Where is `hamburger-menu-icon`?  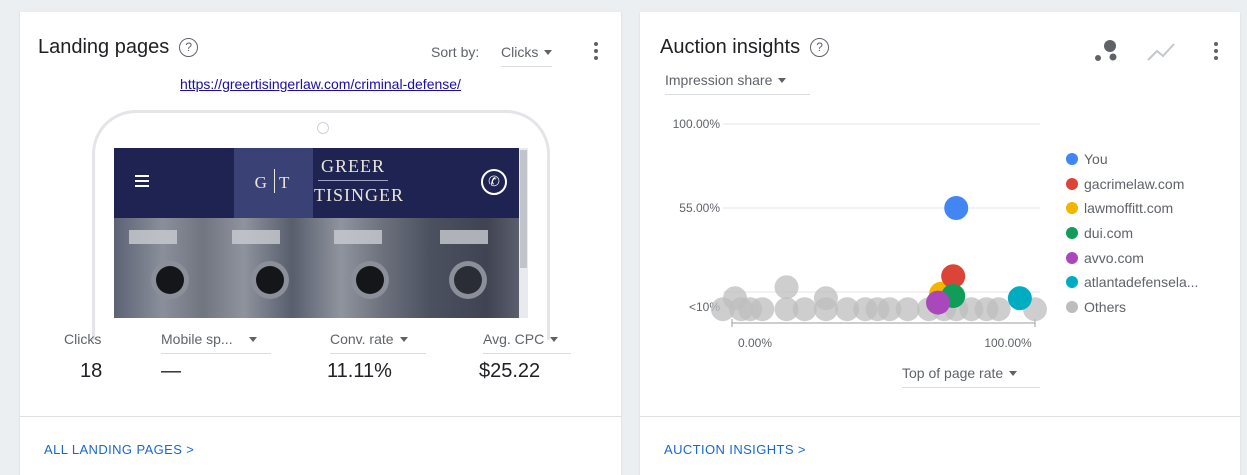 hamburger-menu-icon is located at coordinates (142, 182).